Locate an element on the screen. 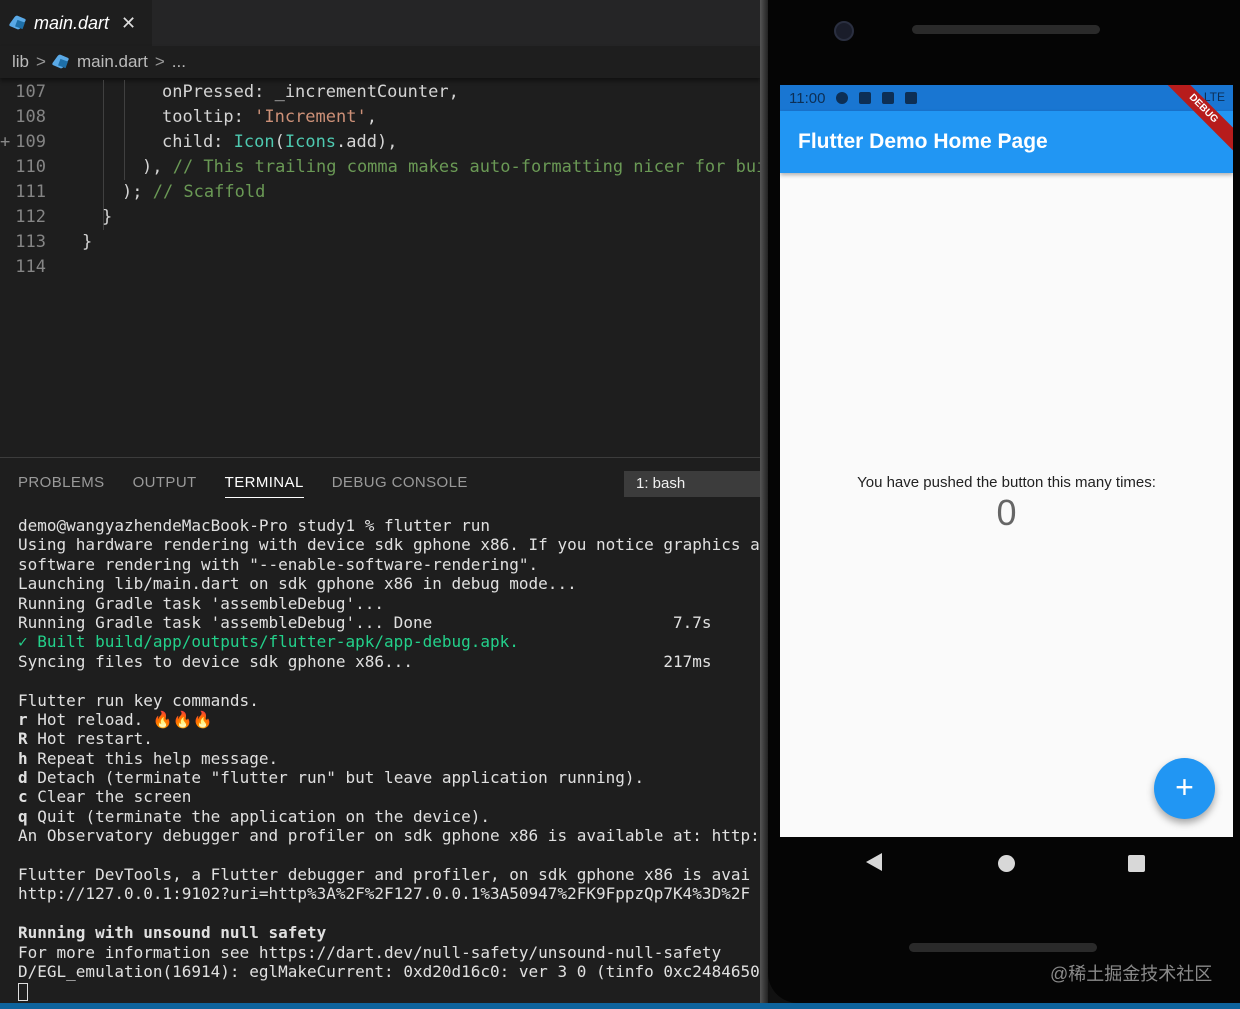 This screenshot has width=1240, height=1009. terminal-line: Flutter run key commands. is located at coordinates (138, 700).